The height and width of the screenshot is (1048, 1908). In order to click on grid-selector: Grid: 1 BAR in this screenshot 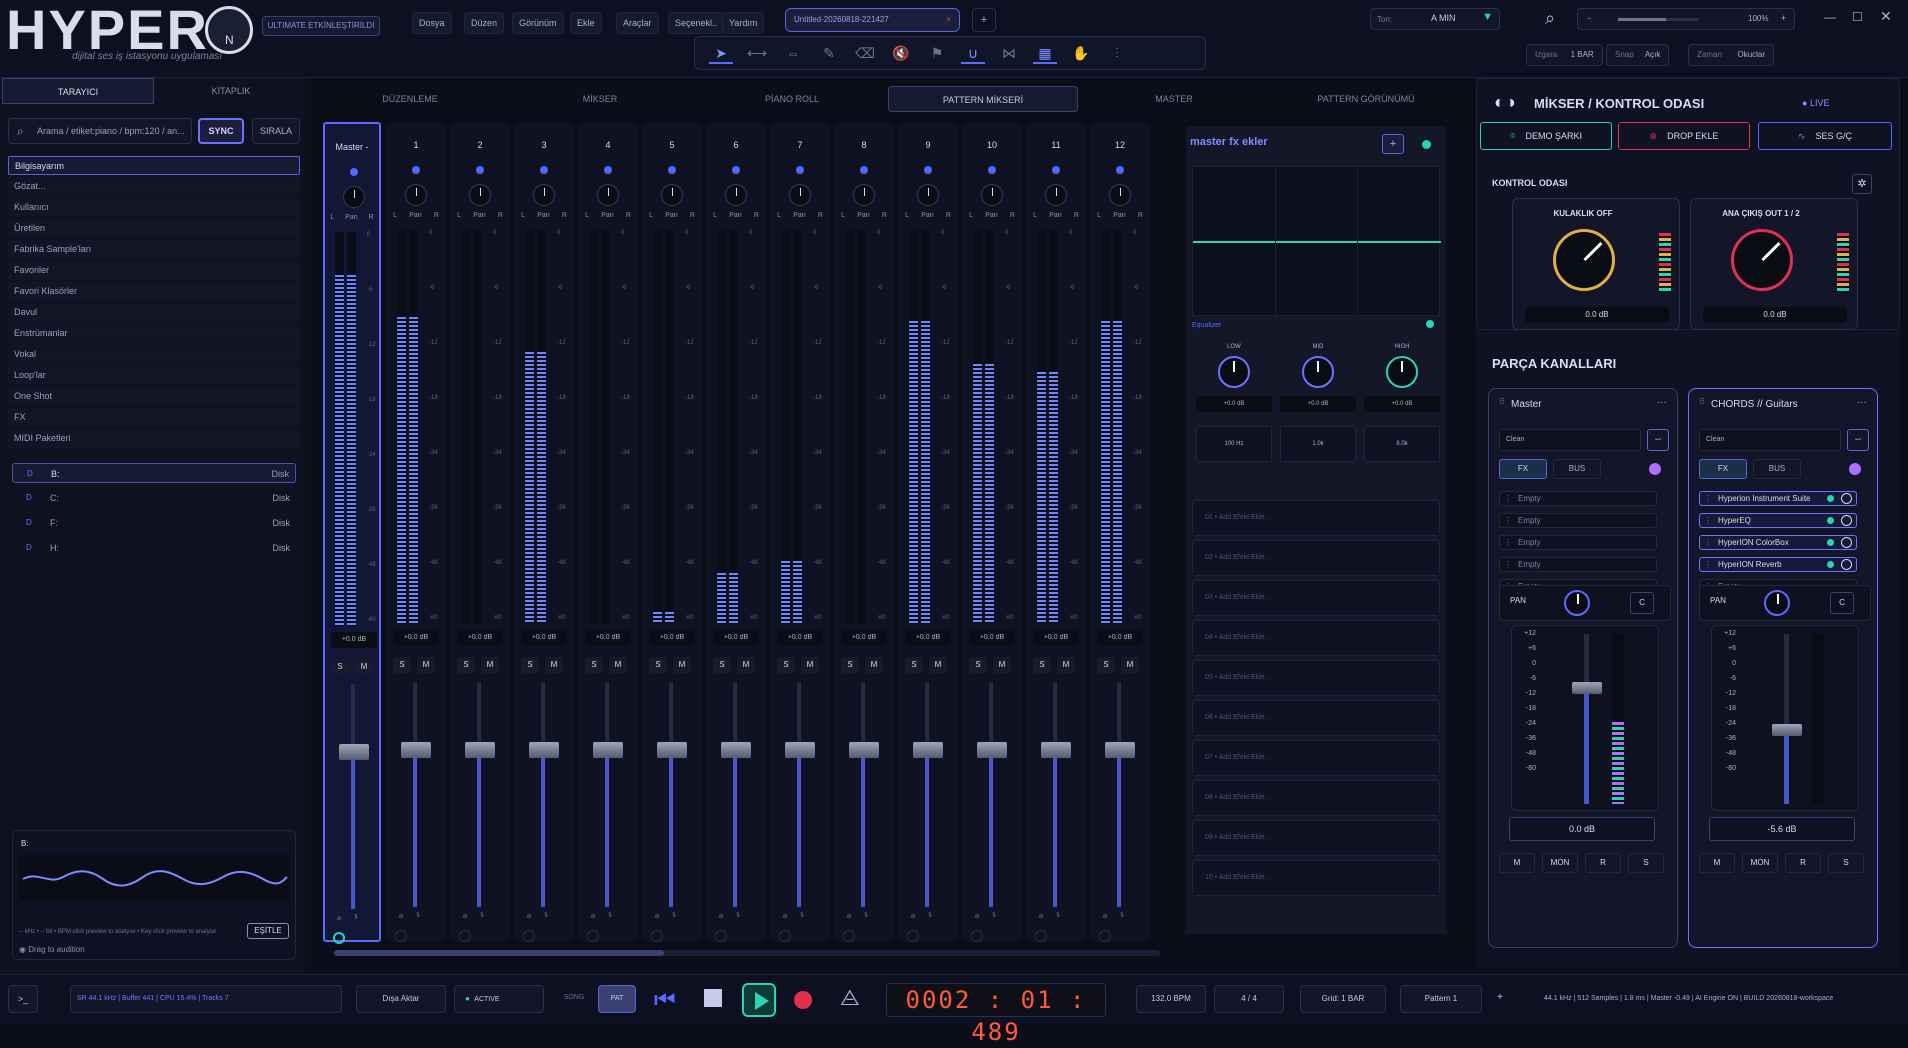, I will do `click(1343, 999)`.